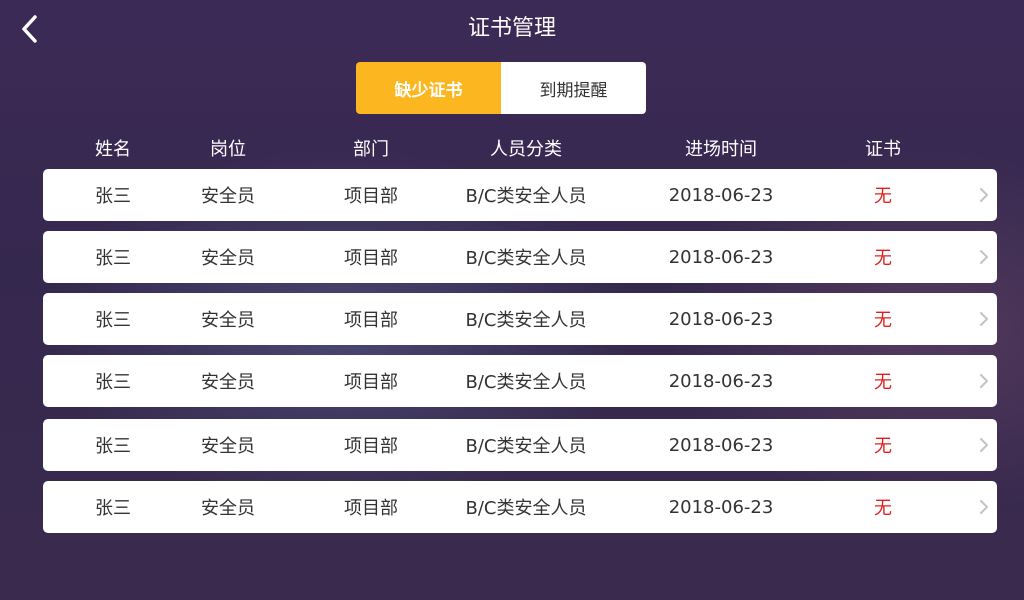 This screenshot has height=600, width=1024. What do you see at coordinates (228, 149) in the screenshot?
I see `column-header-position: 岗位` at bounding box center [228, 149].